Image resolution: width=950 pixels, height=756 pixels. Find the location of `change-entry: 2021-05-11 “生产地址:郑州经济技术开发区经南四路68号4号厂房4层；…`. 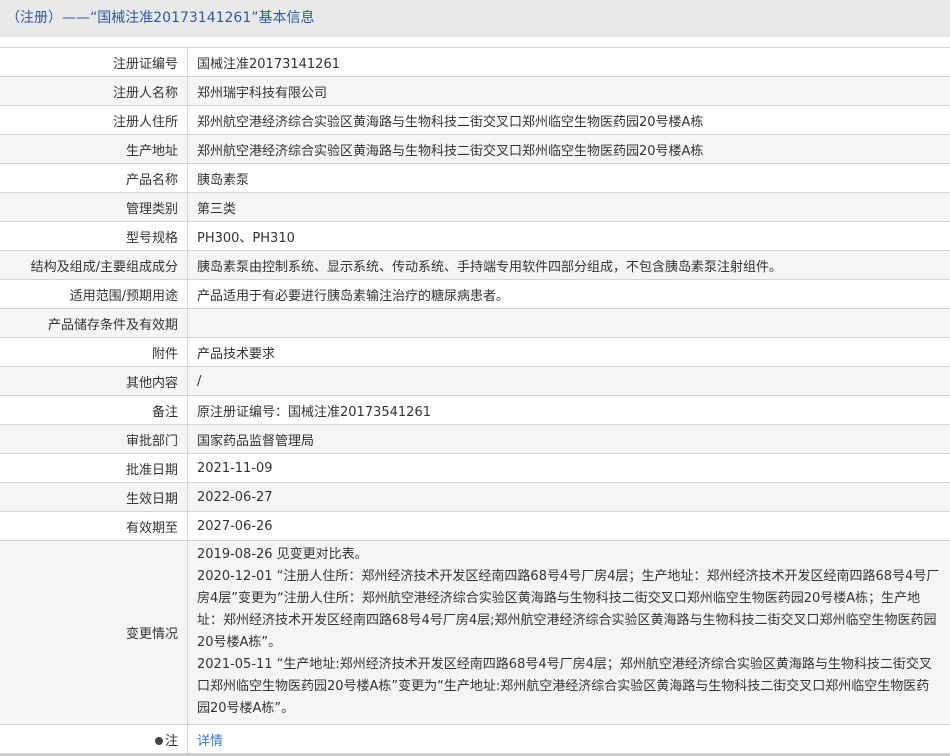

change-entry: 2021-05-11 “生产地址:郑州经济技术开发区经南四路68号4号厂房4层；… is located at coordinates (569, 687).